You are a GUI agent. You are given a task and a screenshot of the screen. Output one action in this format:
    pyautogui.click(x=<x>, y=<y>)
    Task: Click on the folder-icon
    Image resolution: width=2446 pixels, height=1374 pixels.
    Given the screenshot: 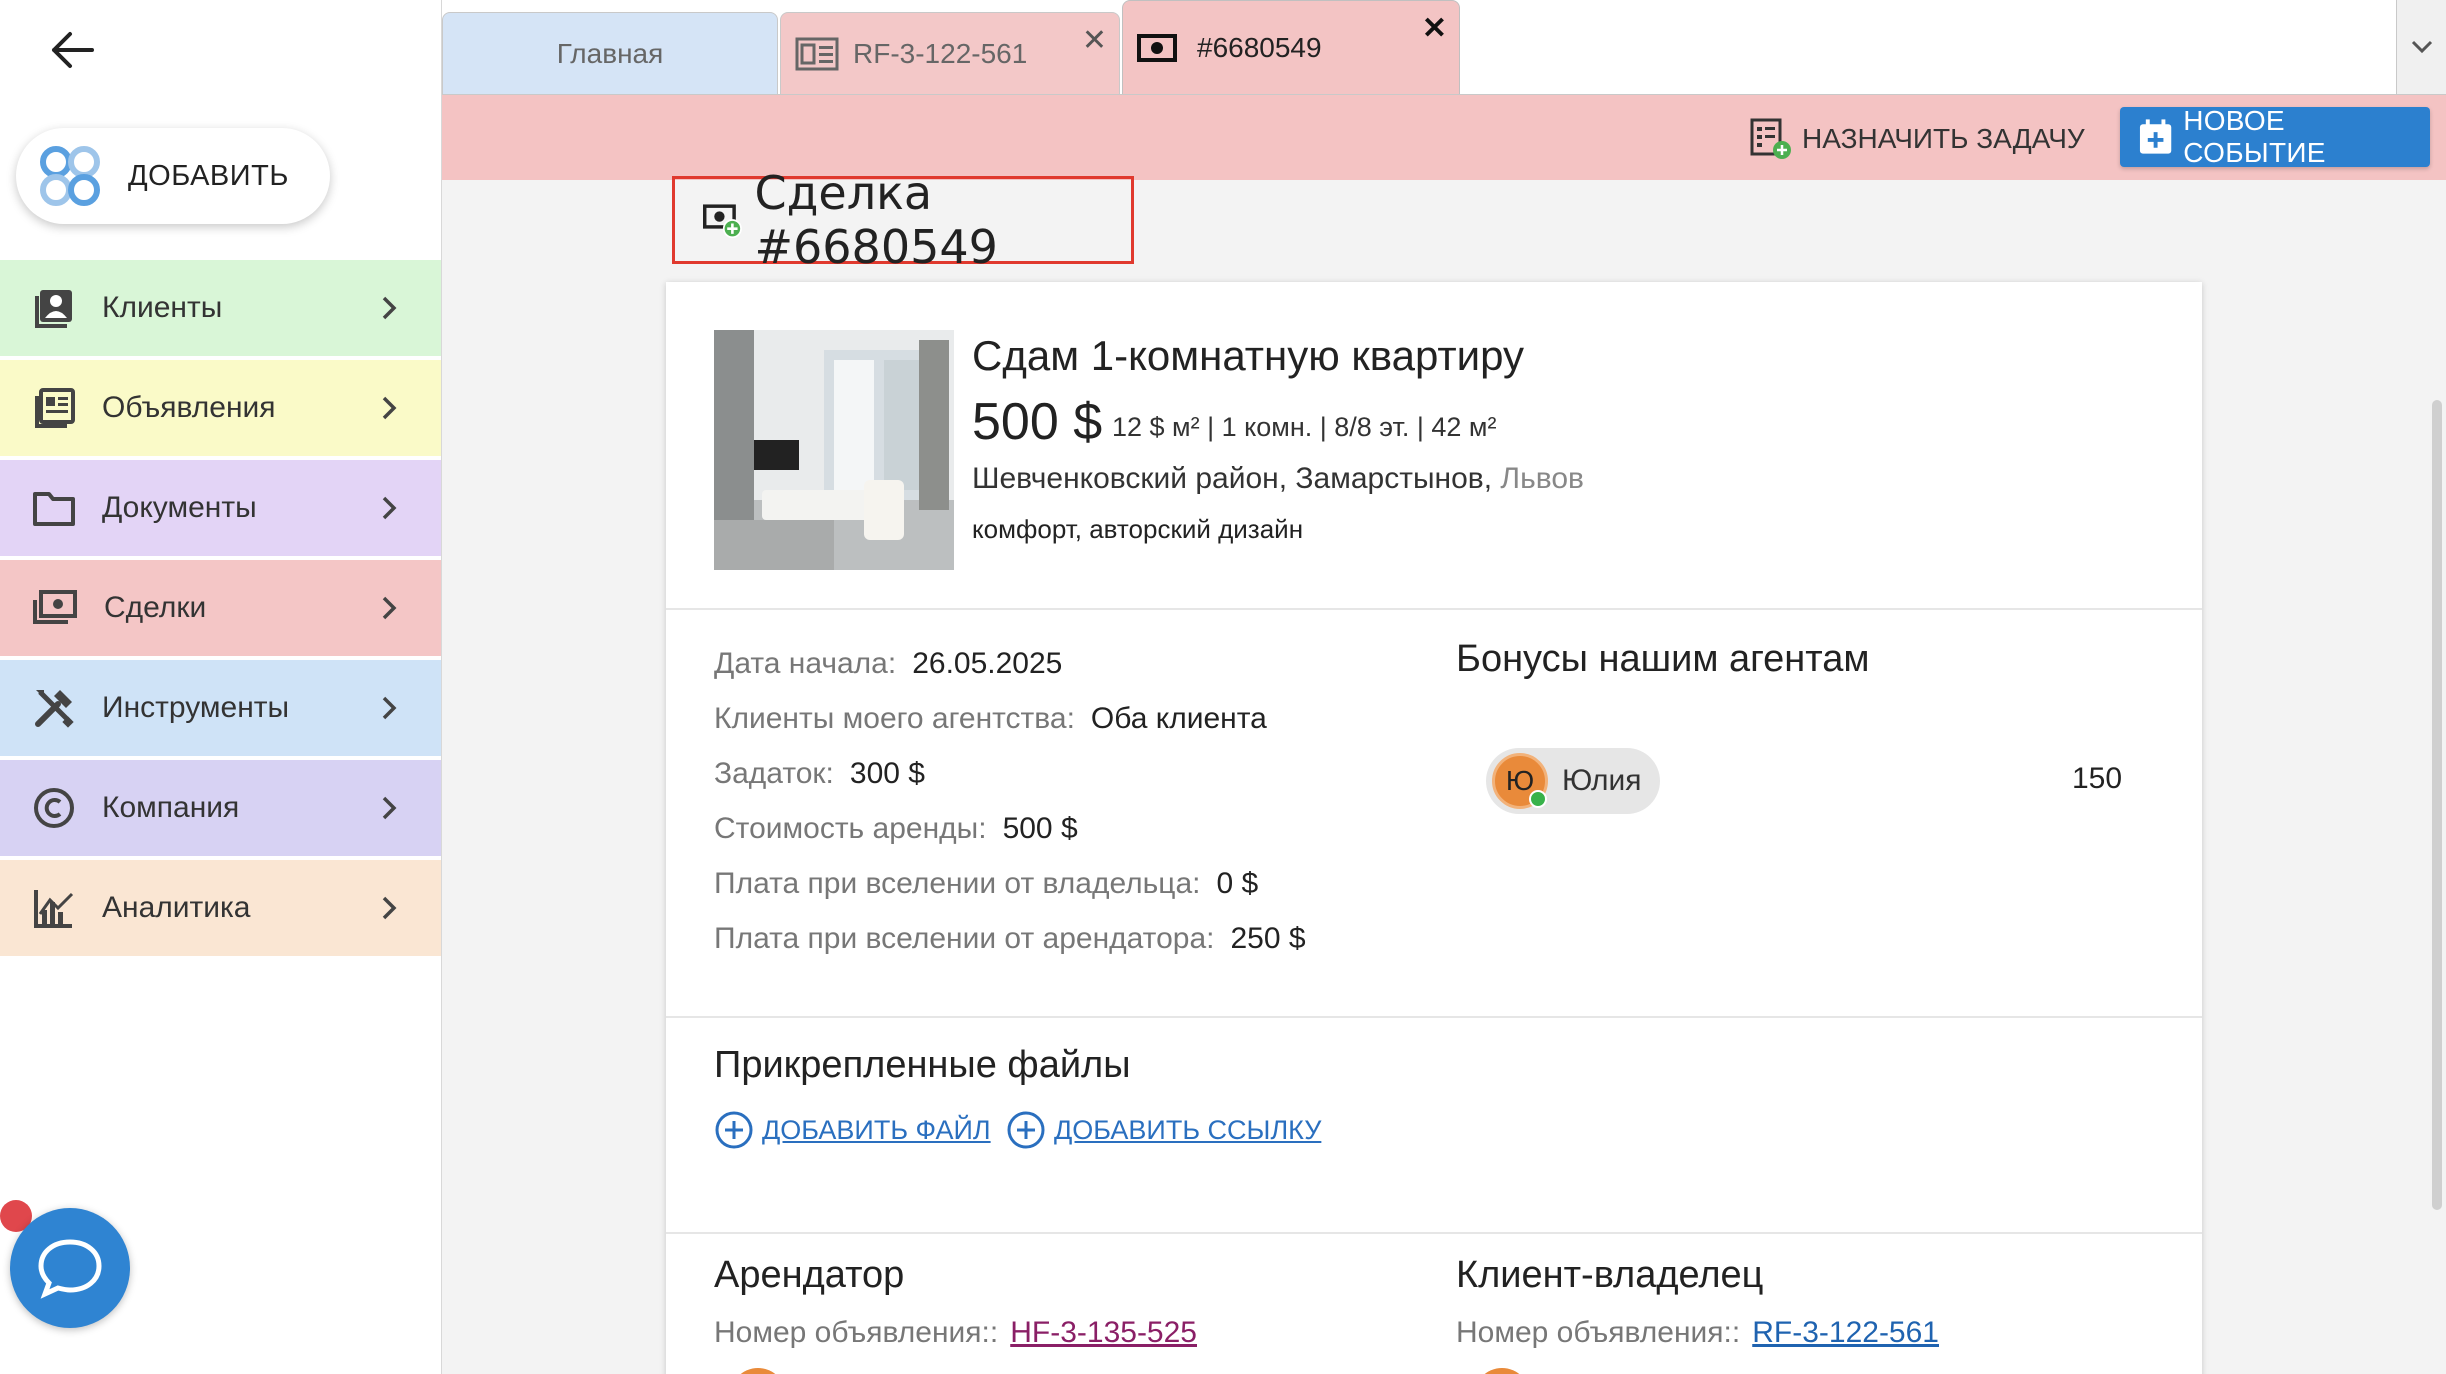 What is the action you would take?
    pyautogui.click(x=54, y=509)
    